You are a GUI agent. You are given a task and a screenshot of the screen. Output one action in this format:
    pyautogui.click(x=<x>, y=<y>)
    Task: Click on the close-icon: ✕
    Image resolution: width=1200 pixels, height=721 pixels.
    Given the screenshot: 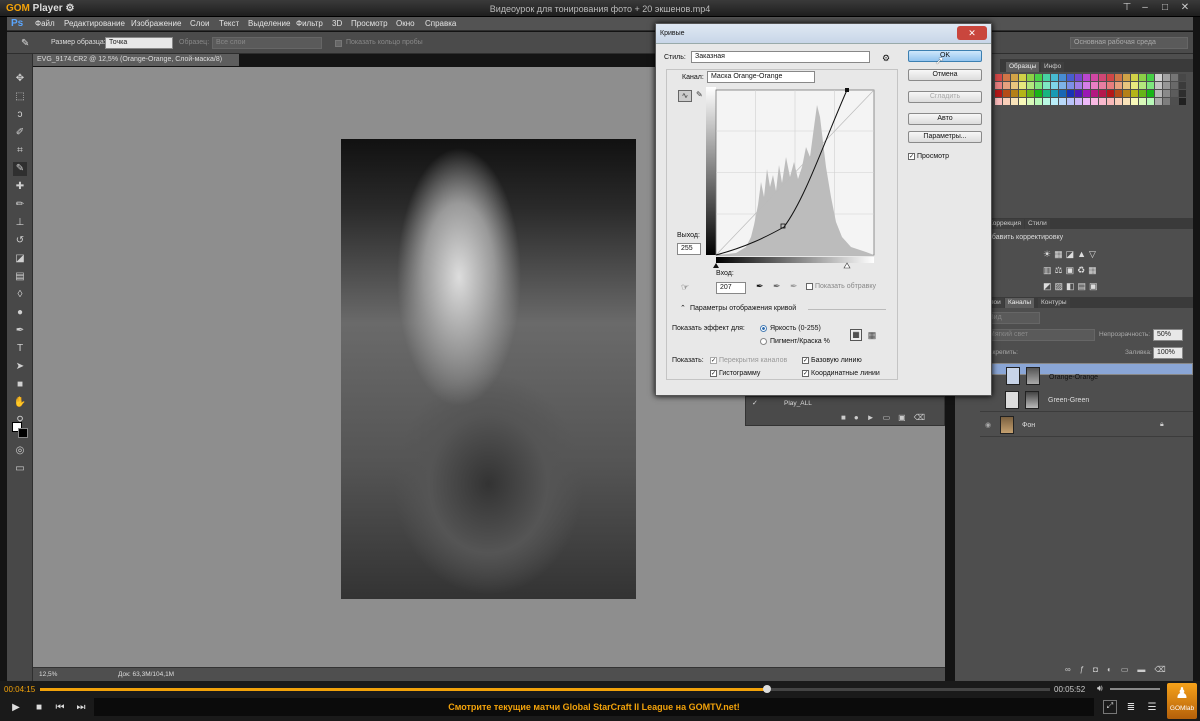 What is the action you would take?
    pyautogui.click(x=1185, y=8)
    